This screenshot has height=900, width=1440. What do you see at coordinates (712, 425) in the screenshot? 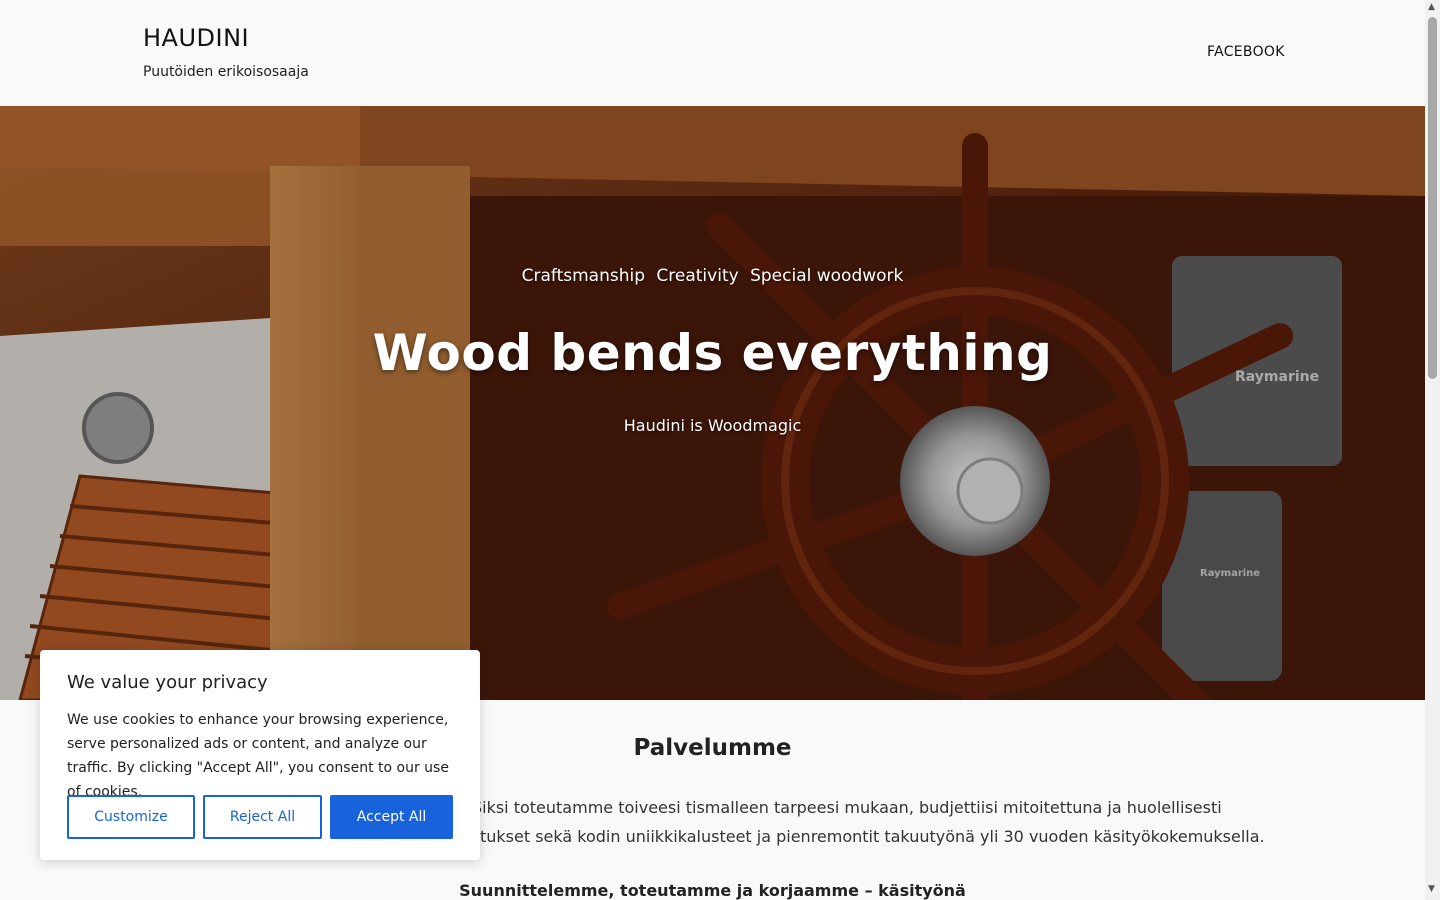
I see `hero-subtitle: Haudini is Woodmagic` at bounding box center [712, 425].